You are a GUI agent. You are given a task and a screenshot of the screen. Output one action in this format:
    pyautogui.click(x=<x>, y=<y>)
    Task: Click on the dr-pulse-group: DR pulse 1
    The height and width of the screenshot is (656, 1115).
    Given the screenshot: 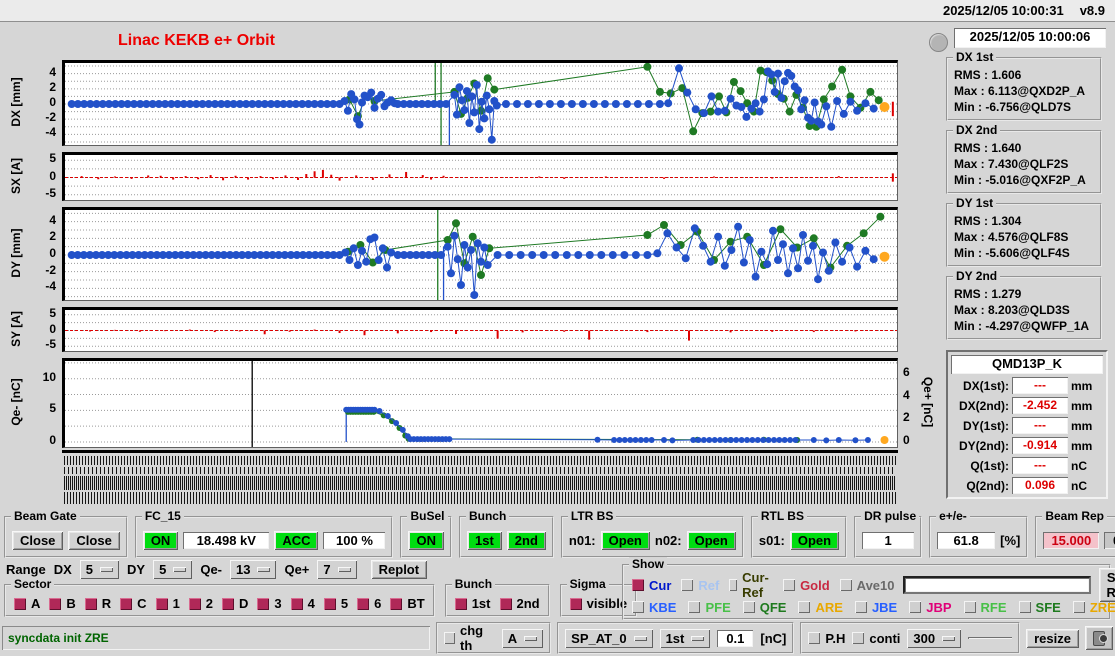 What is the action you would take?
    pyautogui.click(x=888, y=533)
    